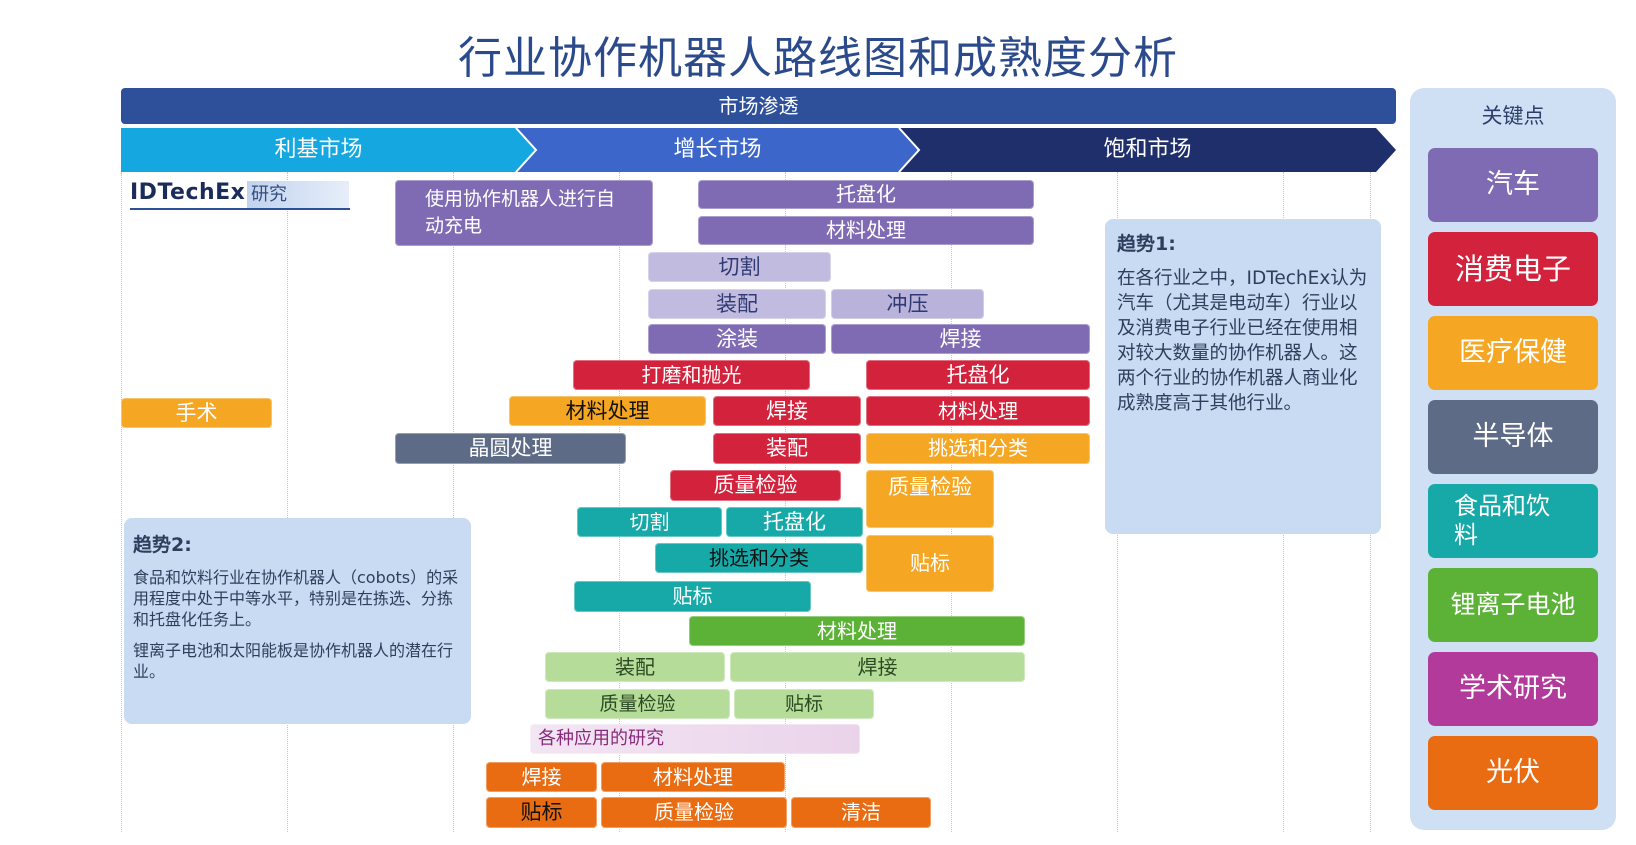 The width and height of the screenshot is (1636, 845). What do you see at coordinates (1513, 689) in the screenshot?
I see `key-academic-research: 学术研究` at bounding box center [1513, 689].